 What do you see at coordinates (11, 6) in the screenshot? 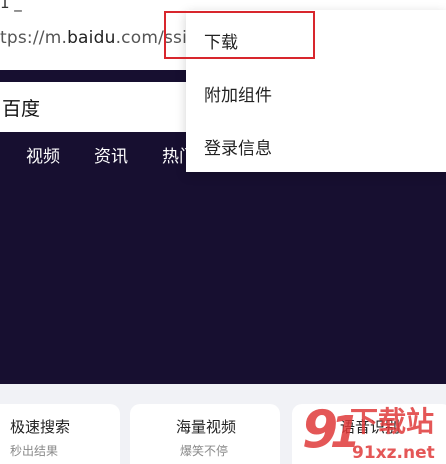
I see `status-fragment: 1 _` at bounding box center [11, 6].